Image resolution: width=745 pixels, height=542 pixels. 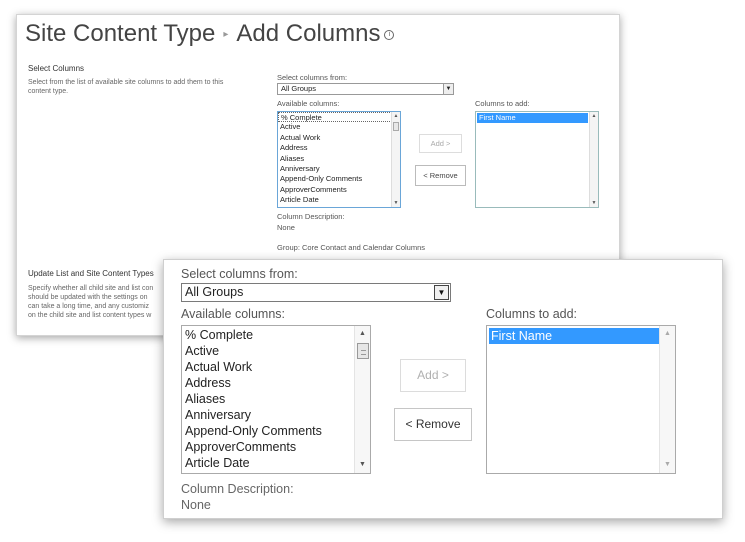 I want to click on description-line: can take a long time, and any customiz, so click(x=89, y=306).